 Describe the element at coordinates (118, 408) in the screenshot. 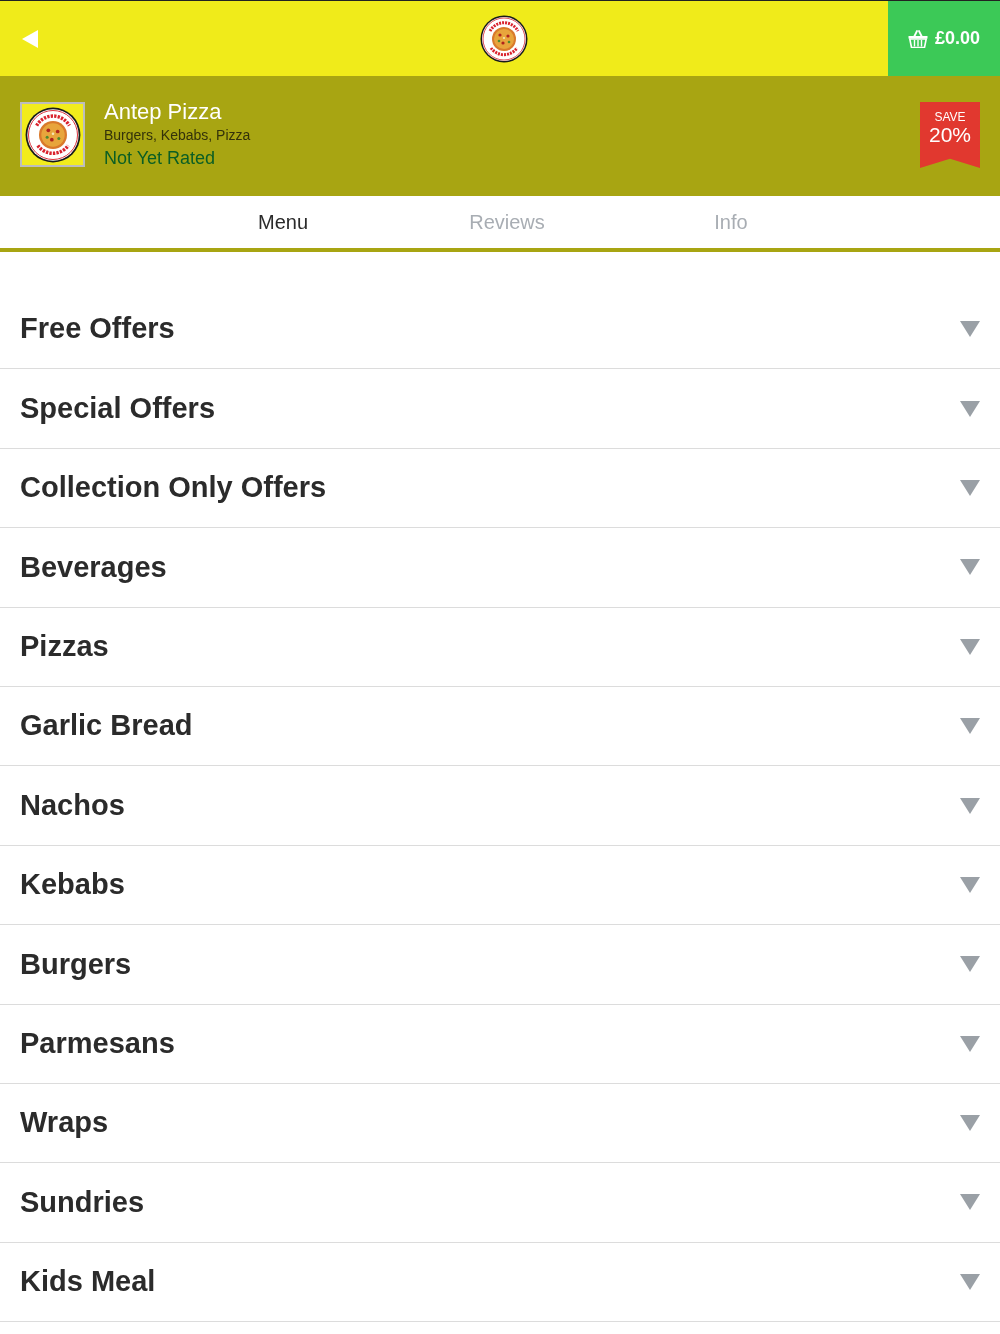

I see `category-title: Special Offers` at that location.